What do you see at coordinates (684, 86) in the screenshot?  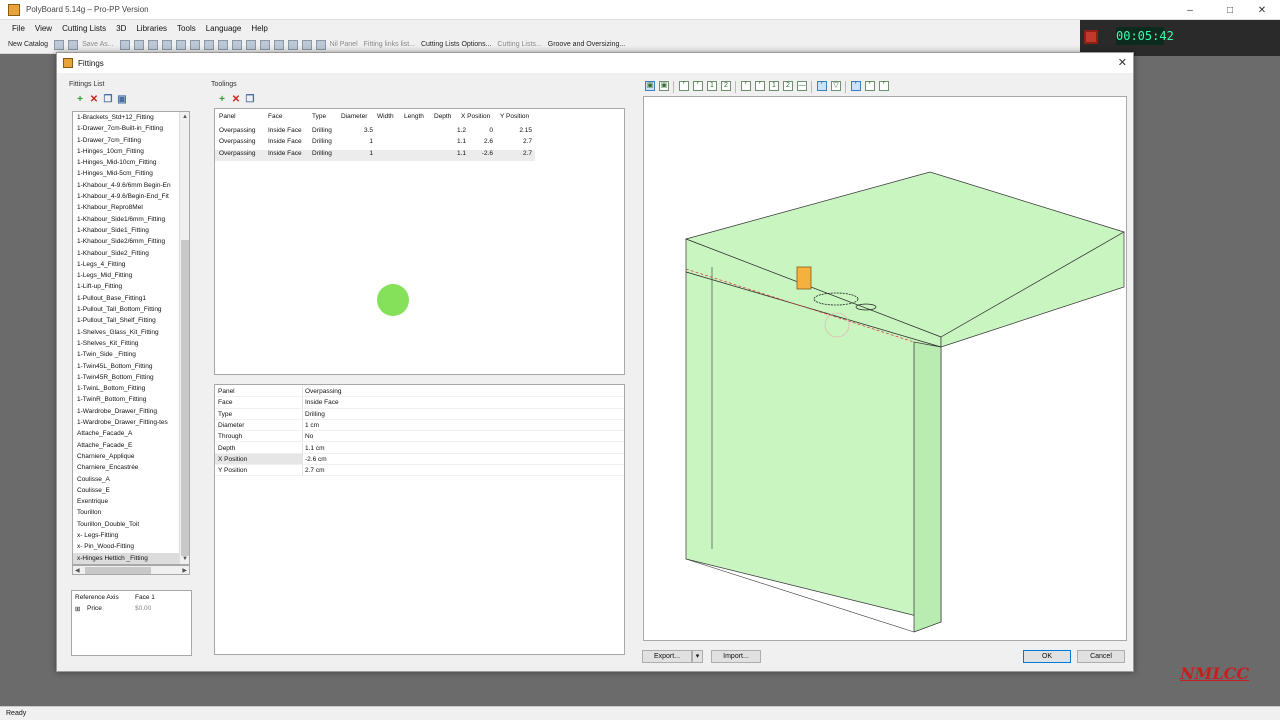 I see `face-view-a-icon: ⌜` at bounding box center [684, 86].